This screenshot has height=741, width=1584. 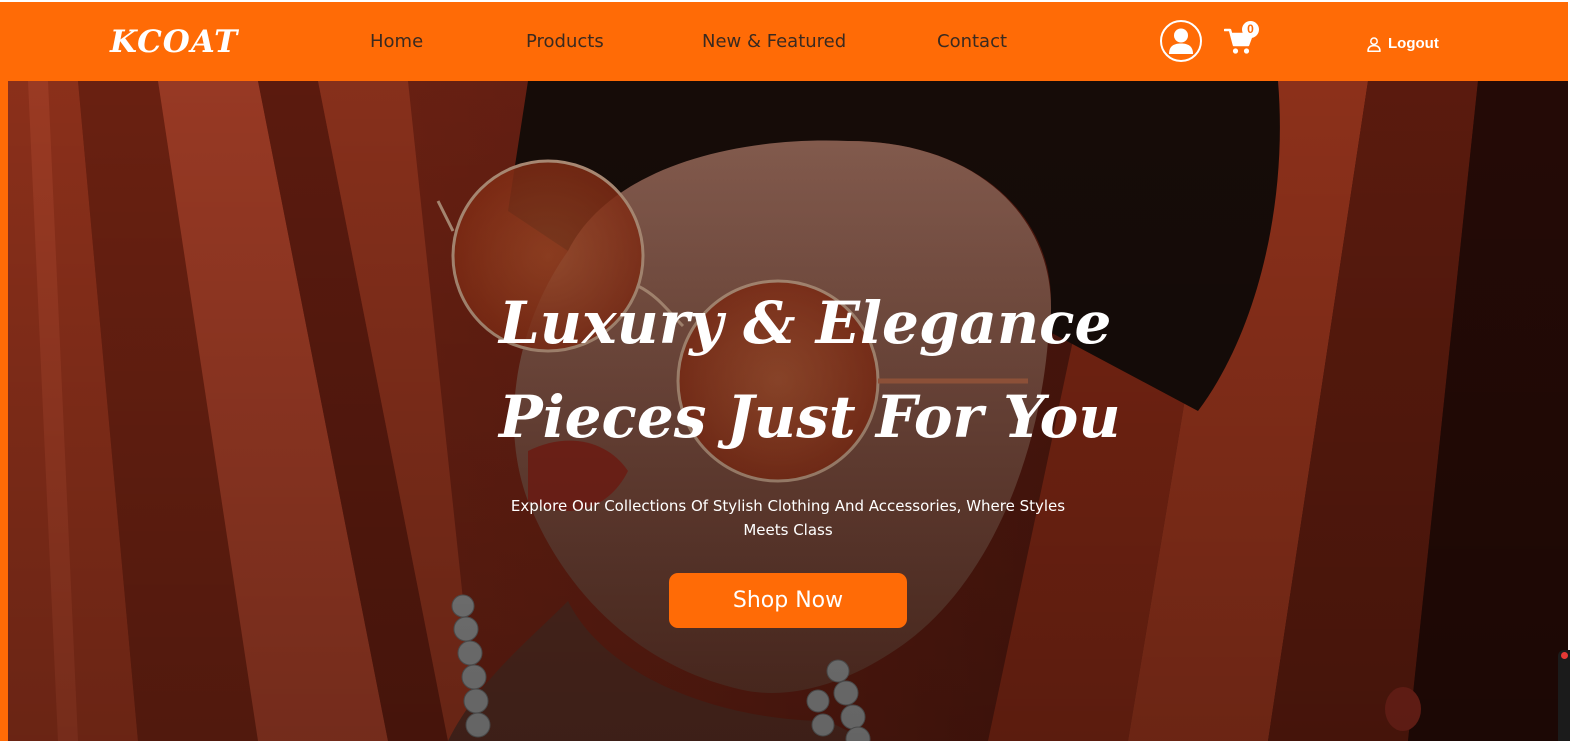 What do you see at coordinates (1576, 370) in the screenshot?
I see `right-page-edge` at bounding box center [1576, 370].